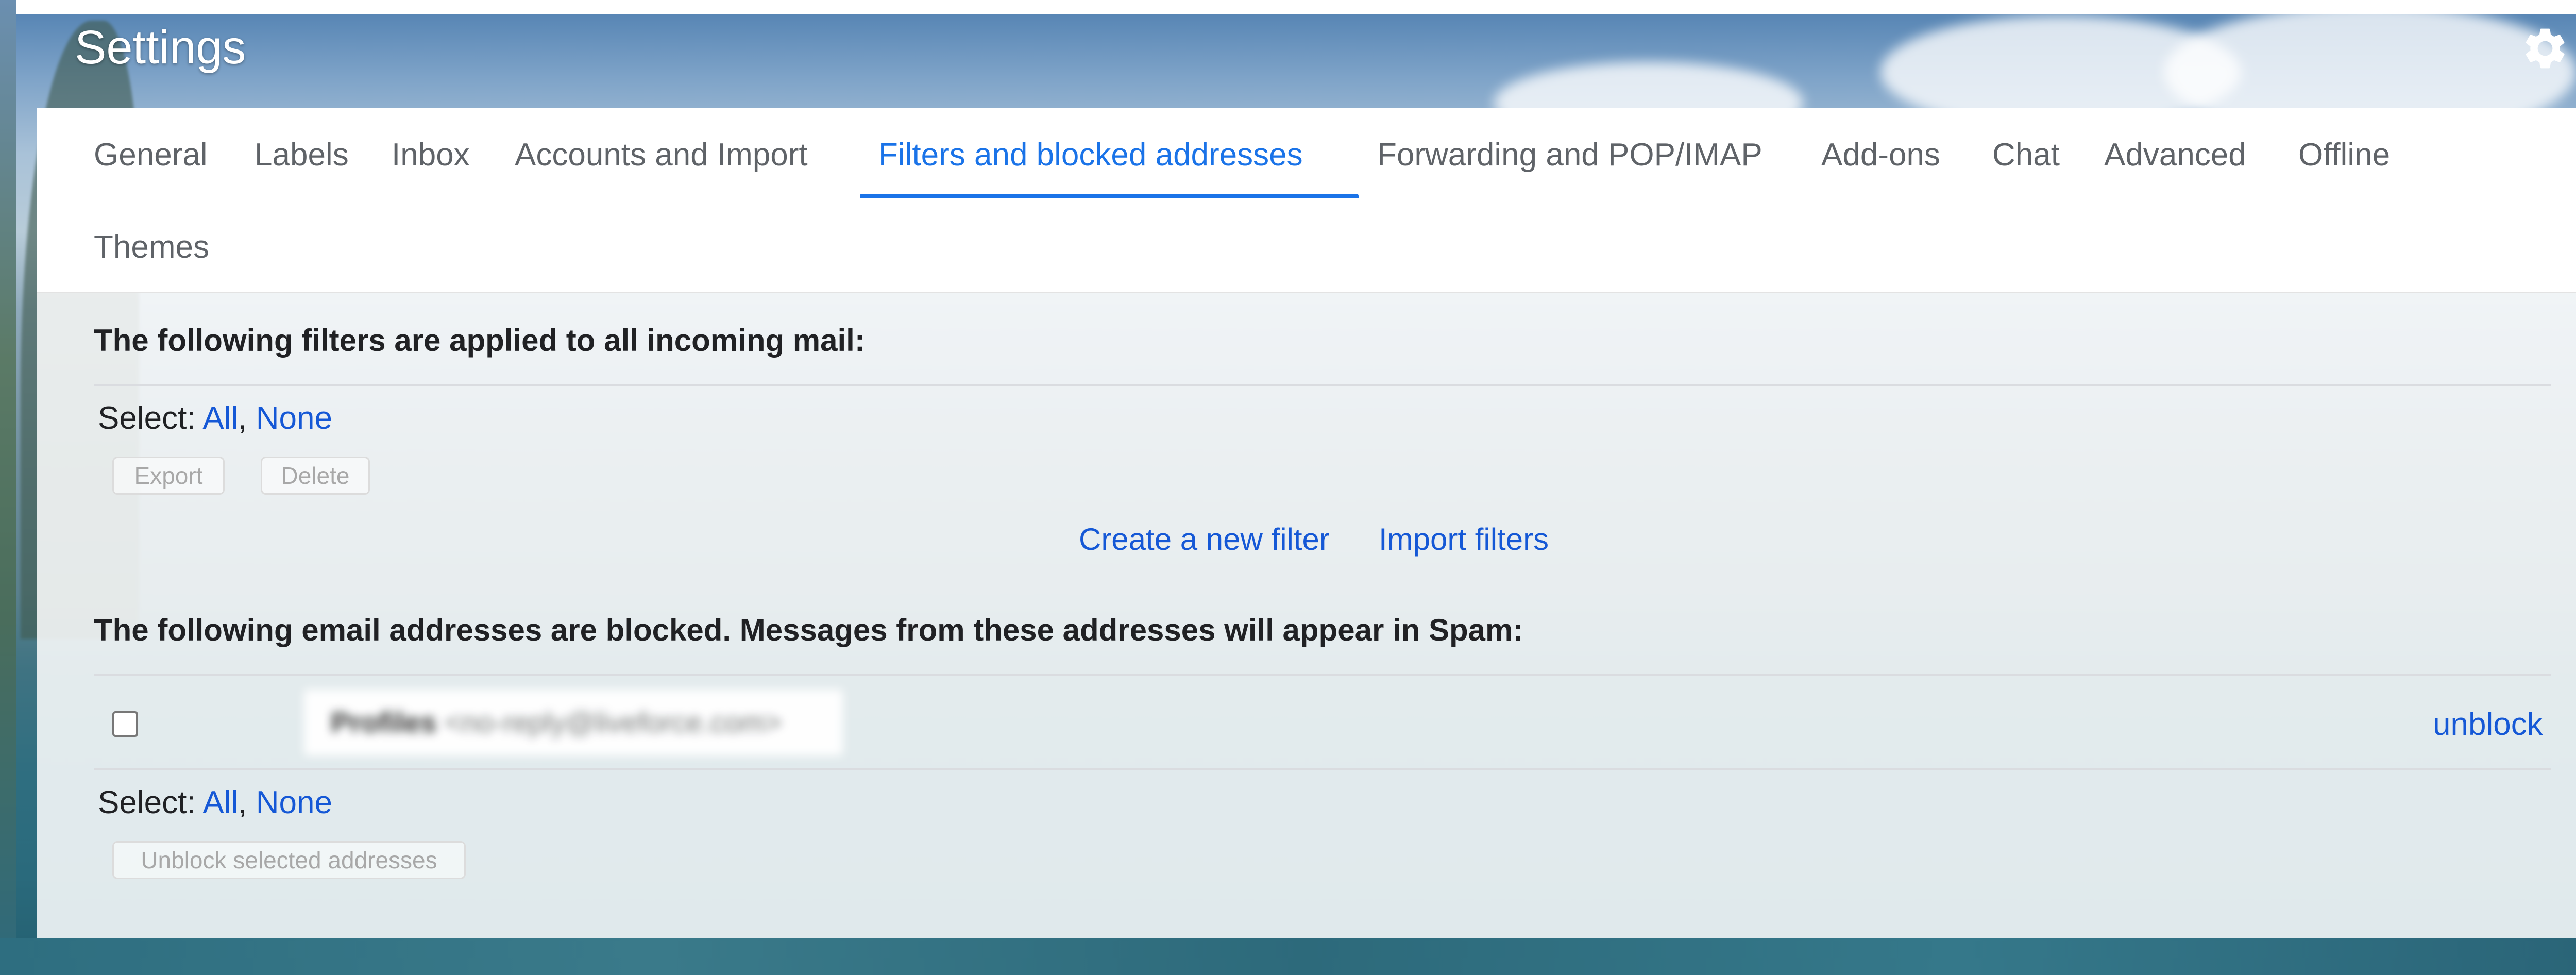 The width and height of the screenshot is (2576, 975). What do you see at coordinates (1464, 539) in the screenshot?
I see `import-filters-link: Import filters` at bounding box center [1464, 539].